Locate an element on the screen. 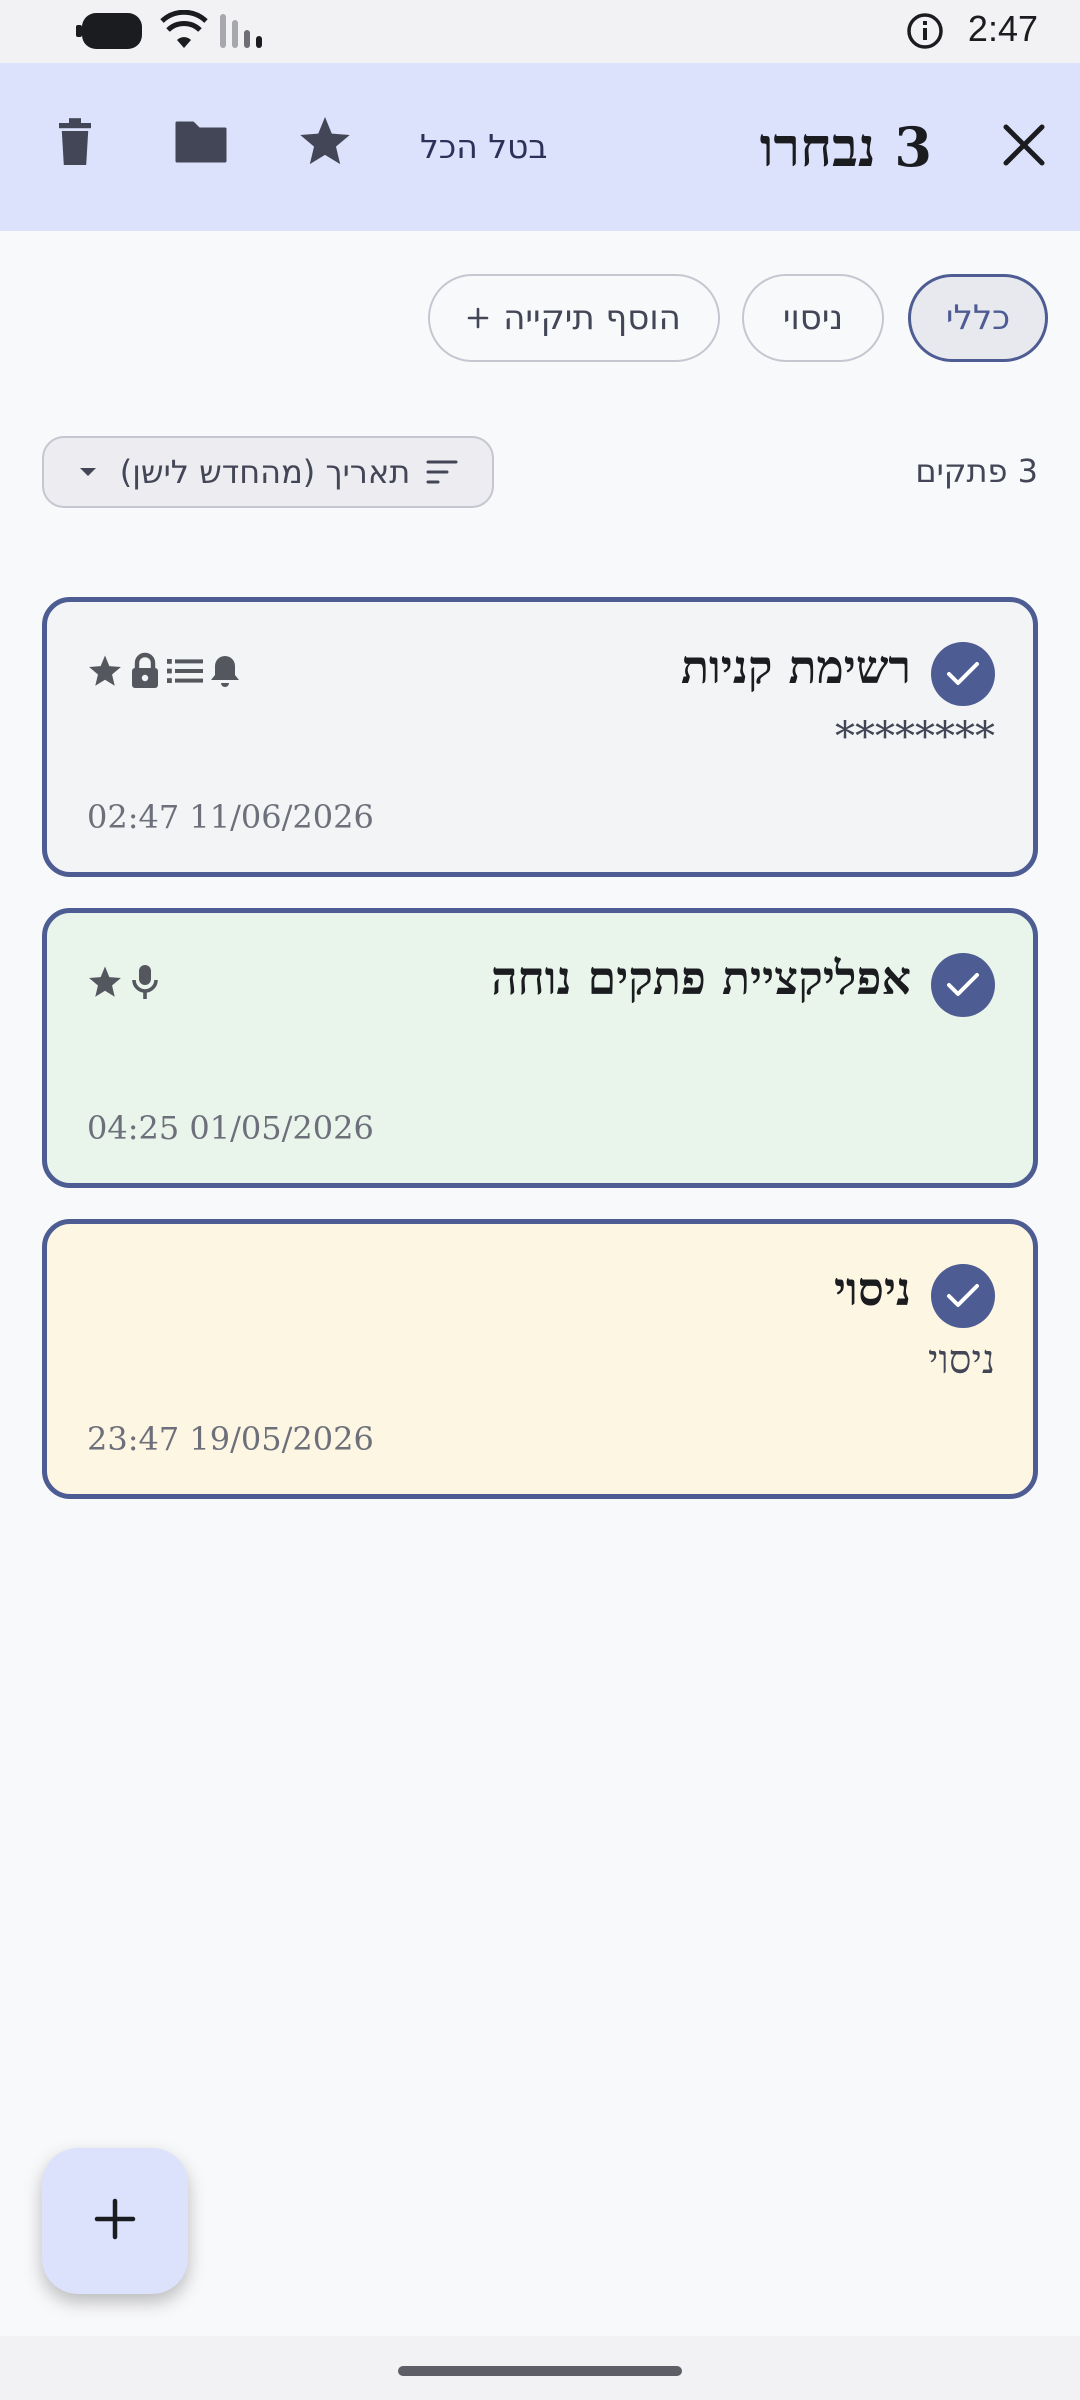 This screenshot has width=1080, height=2400. folder-chip-label: ניסוי is located at coordinates (813, 318).